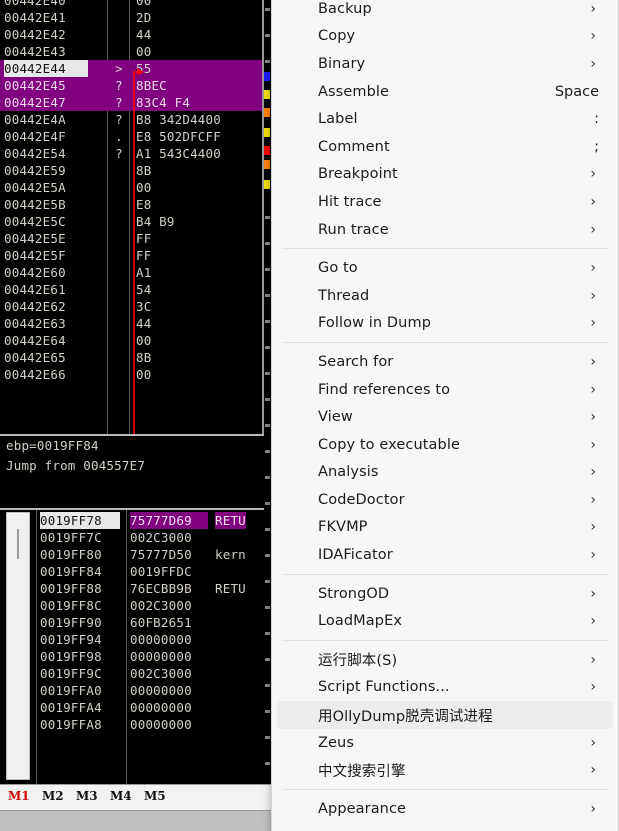  Describe the element at coordinates (445, 64) in the screenshot. I see `menu-item-binary: Binary ›` at that location.